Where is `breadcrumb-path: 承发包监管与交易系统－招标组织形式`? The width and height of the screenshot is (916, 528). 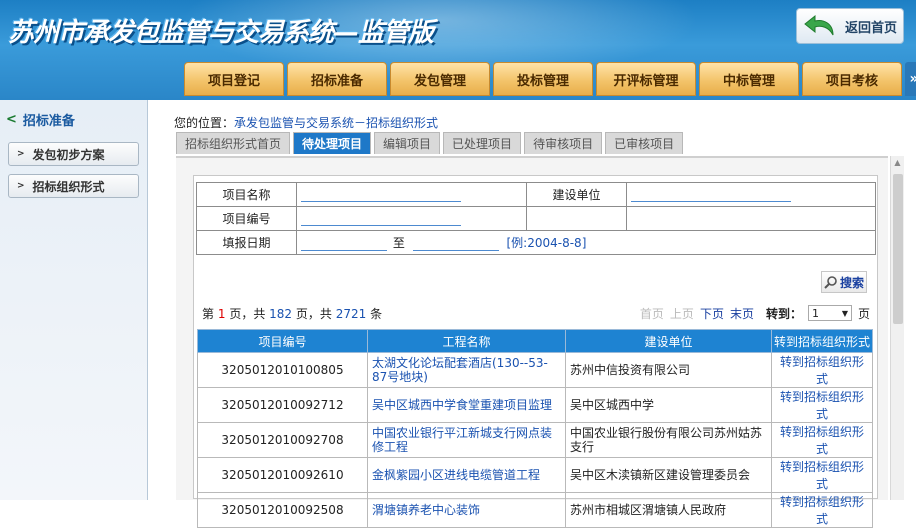 breadcrumb-path: 承发包监管与交易系统－招标组织形式 is located at coordinates (336, 123).